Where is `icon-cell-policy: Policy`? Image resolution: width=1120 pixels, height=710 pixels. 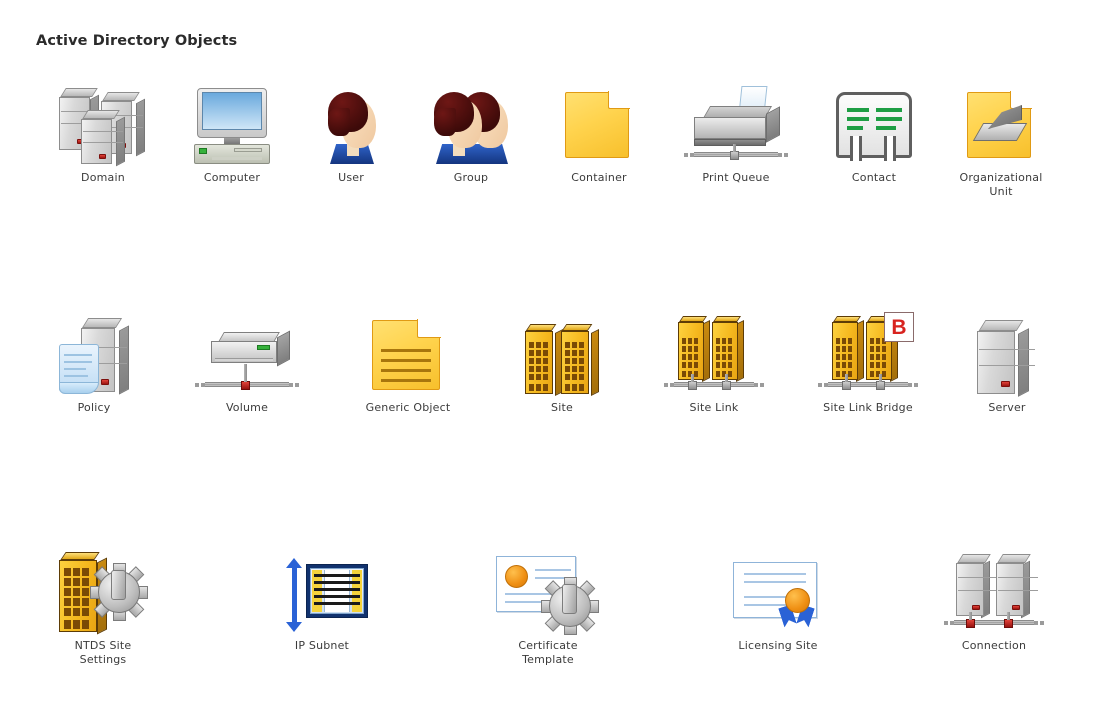
icon-cell-policy: Policy is located at coordinates (94, 362).